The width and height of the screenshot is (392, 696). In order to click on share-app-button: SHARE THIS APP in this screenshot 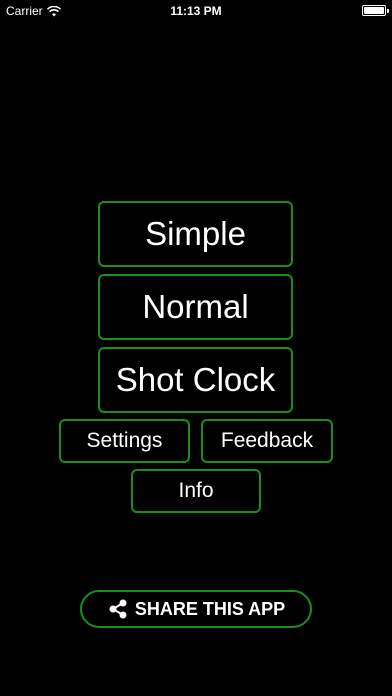, I will do `click(196, 609)`.